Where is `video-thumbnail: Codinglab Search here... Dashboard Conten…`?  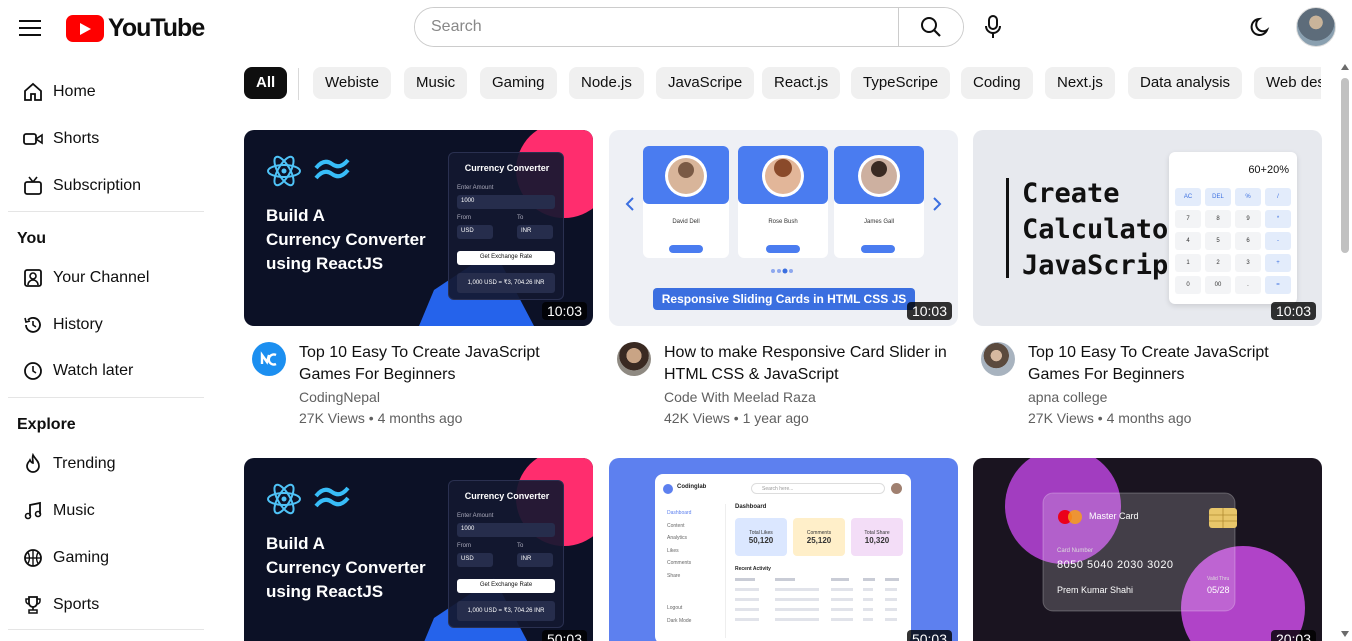
video-thumbnail: Codinglab Search here... Dashboard Conten… is located at coordinates (783, 549).